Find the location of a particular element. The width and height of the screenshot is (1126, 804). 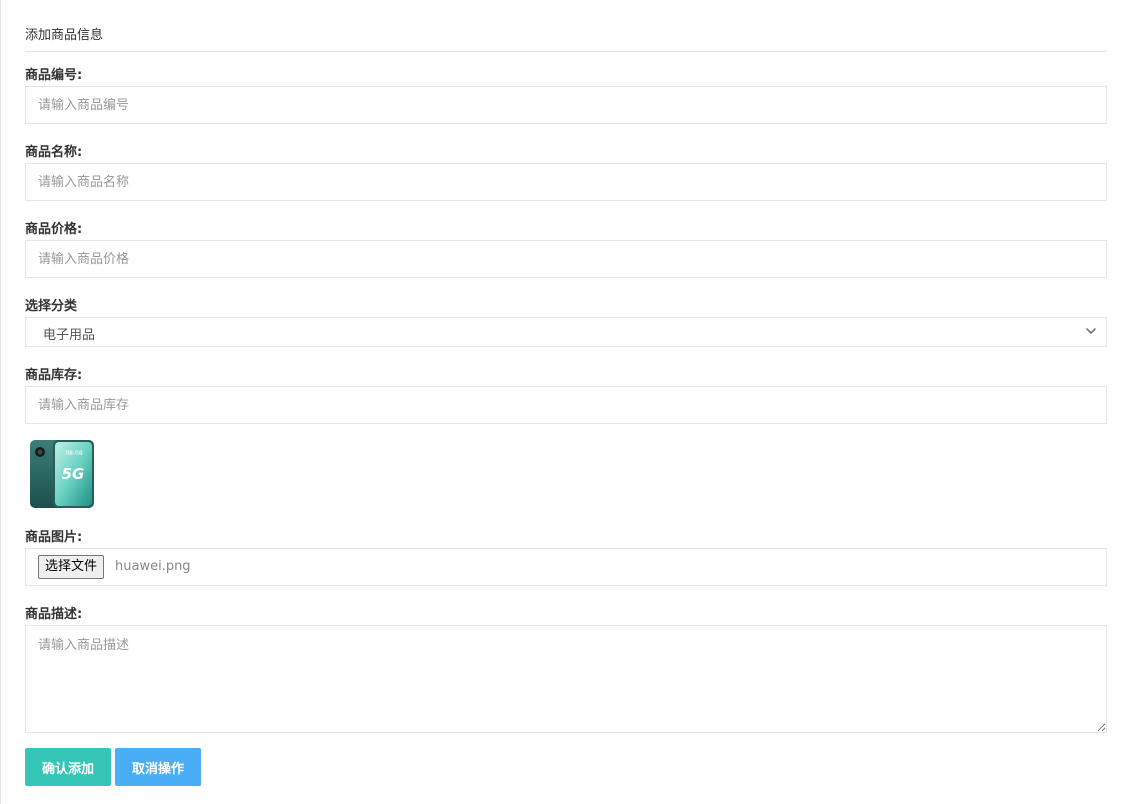

product-stock-input is located at coordinates (566, 405).